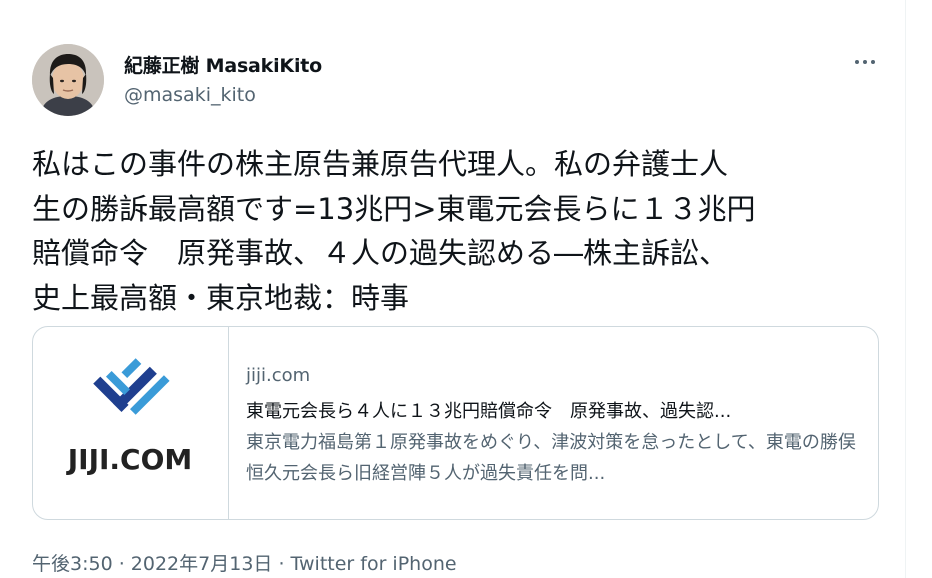 The image size is (932, 578). I want to click on more-options-button, so click(865, 62).